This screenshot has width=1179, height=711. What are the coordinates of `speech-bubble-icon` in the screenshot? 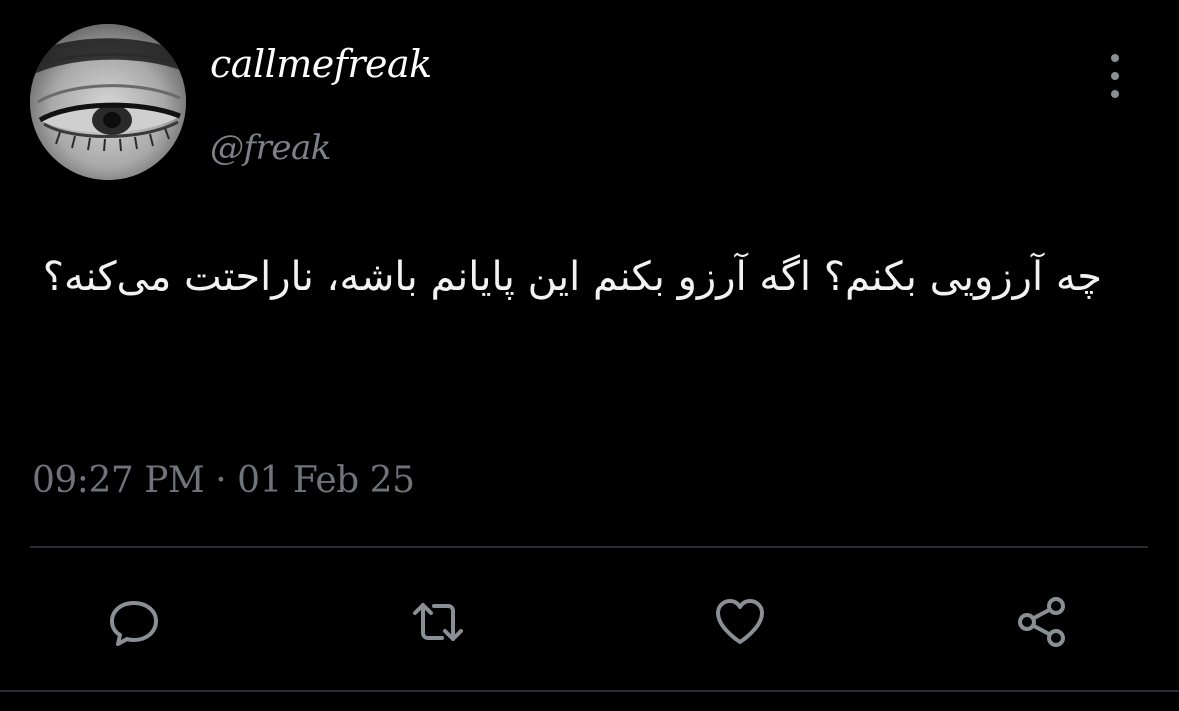 It's located at (134, 623).